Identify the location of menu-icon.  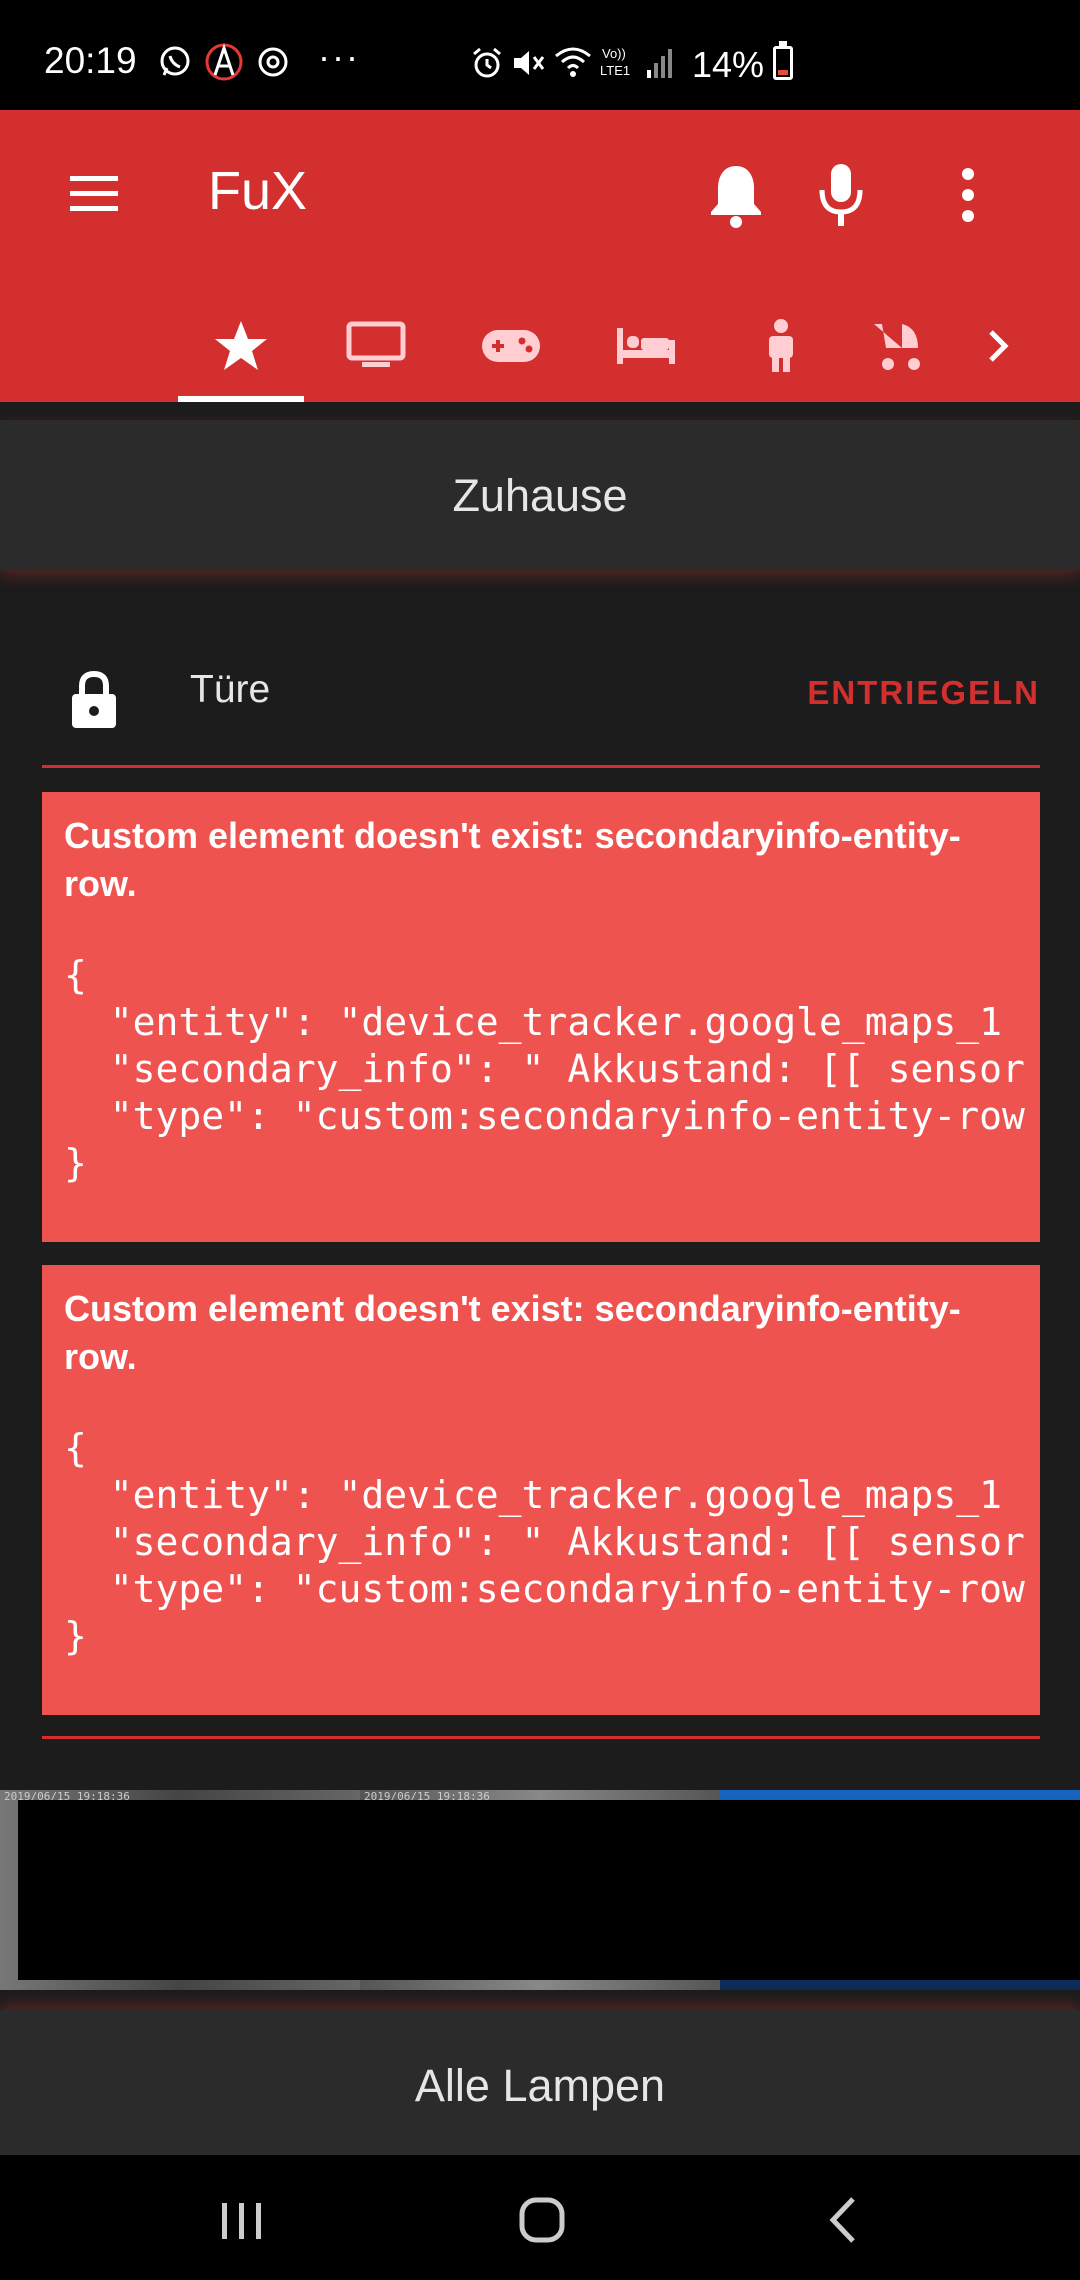
(94, 194).